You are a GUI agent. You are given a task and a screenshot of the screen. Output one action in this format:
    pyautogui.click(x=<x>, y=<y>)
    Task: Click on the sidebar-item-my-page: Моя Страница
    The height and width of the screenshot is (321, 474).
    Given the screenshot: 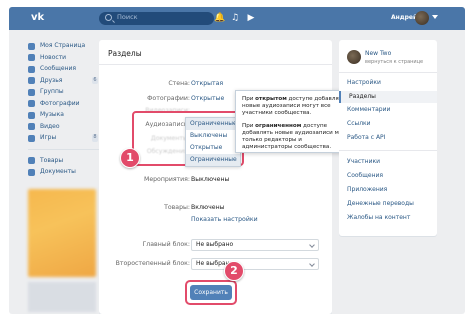 What is the action you would take?
    pyautogui.click(x=63, y=46)
    